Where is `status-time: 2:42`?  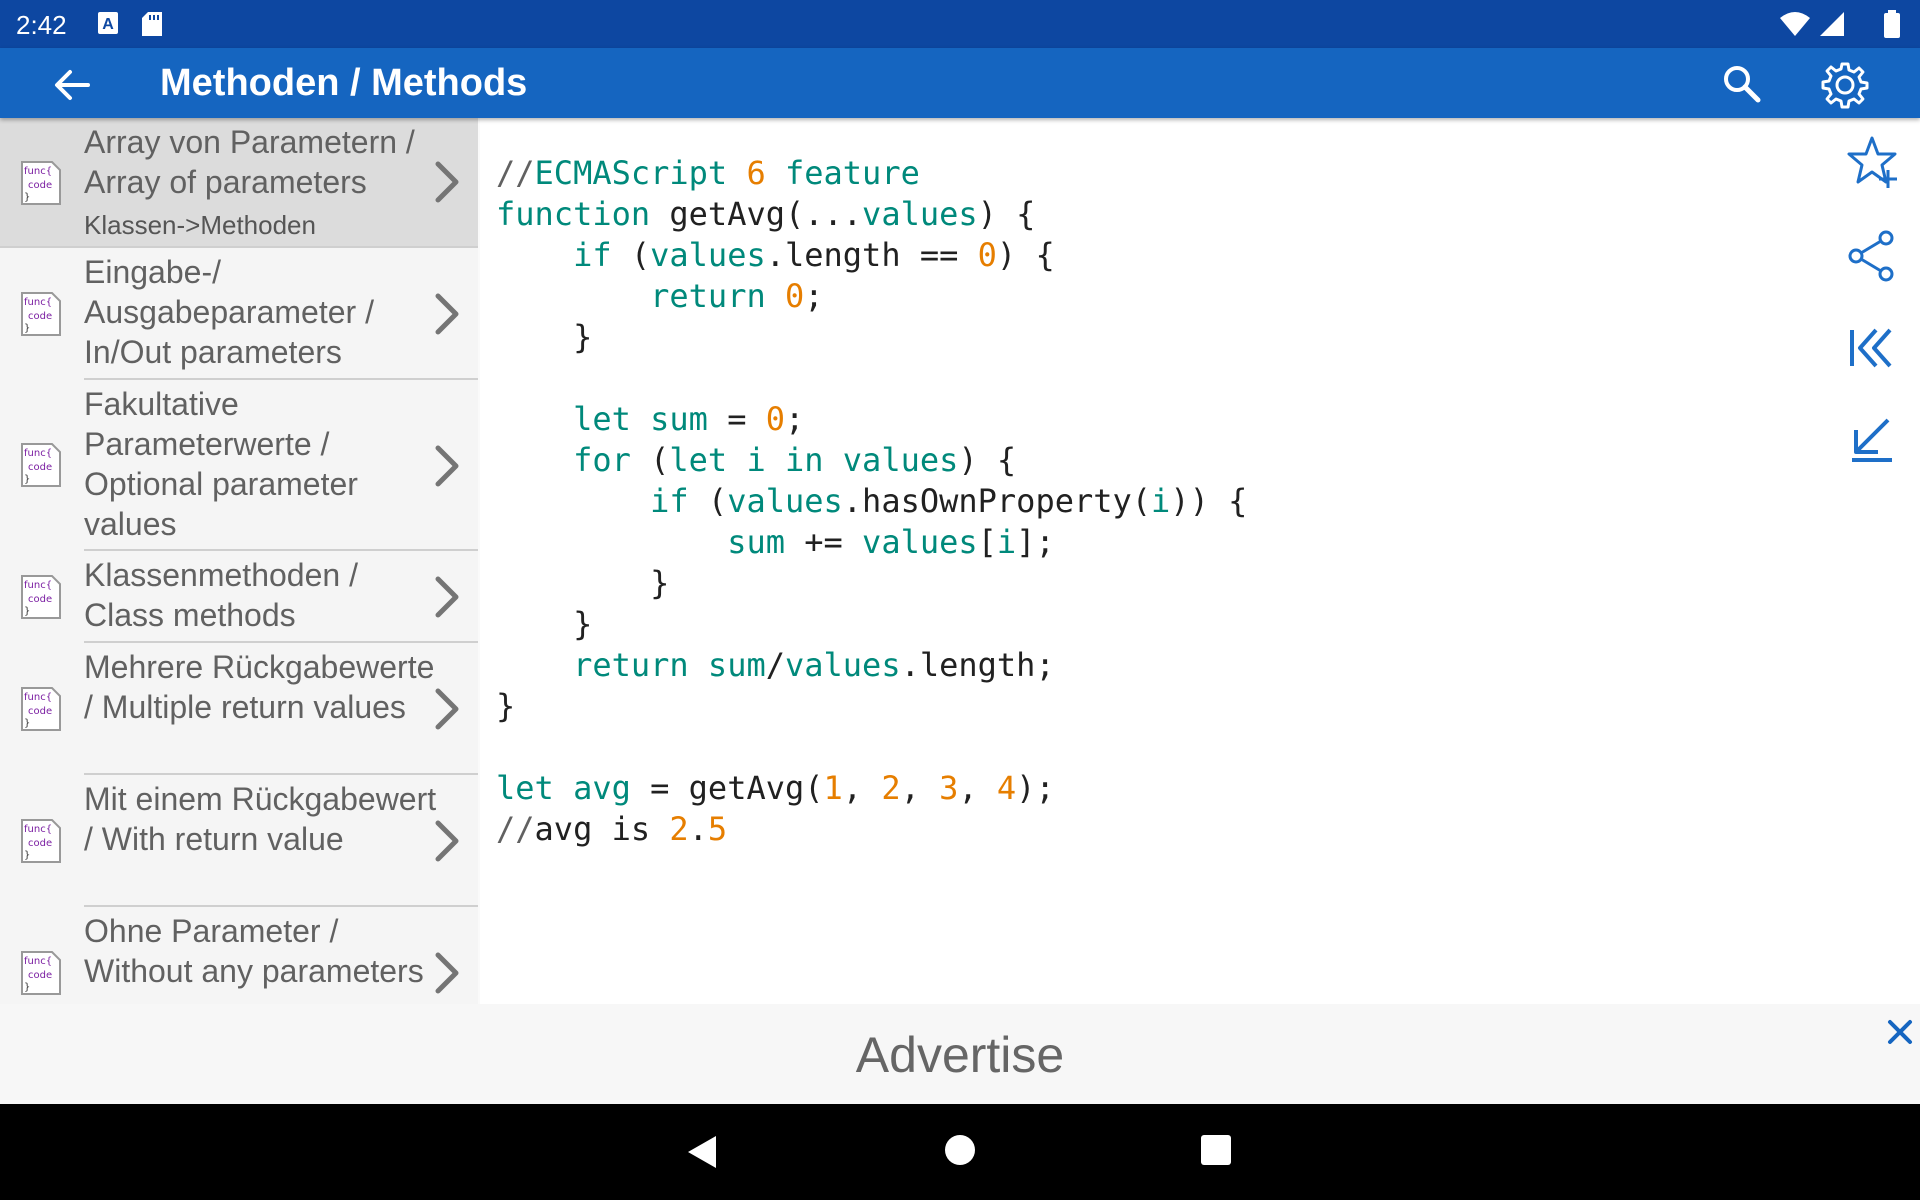
status-time: 2:42 is located at coordinates (41, 25).